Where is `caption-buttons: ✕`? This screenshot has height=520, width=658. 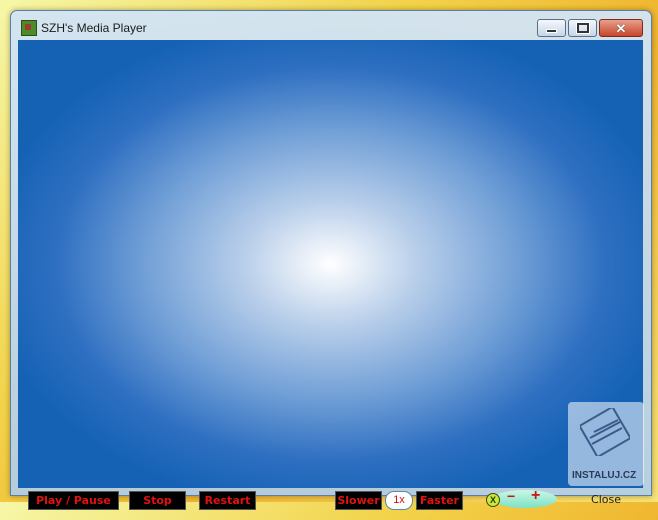 caption-buttons: ✕ is located at coordinates (589, 28).